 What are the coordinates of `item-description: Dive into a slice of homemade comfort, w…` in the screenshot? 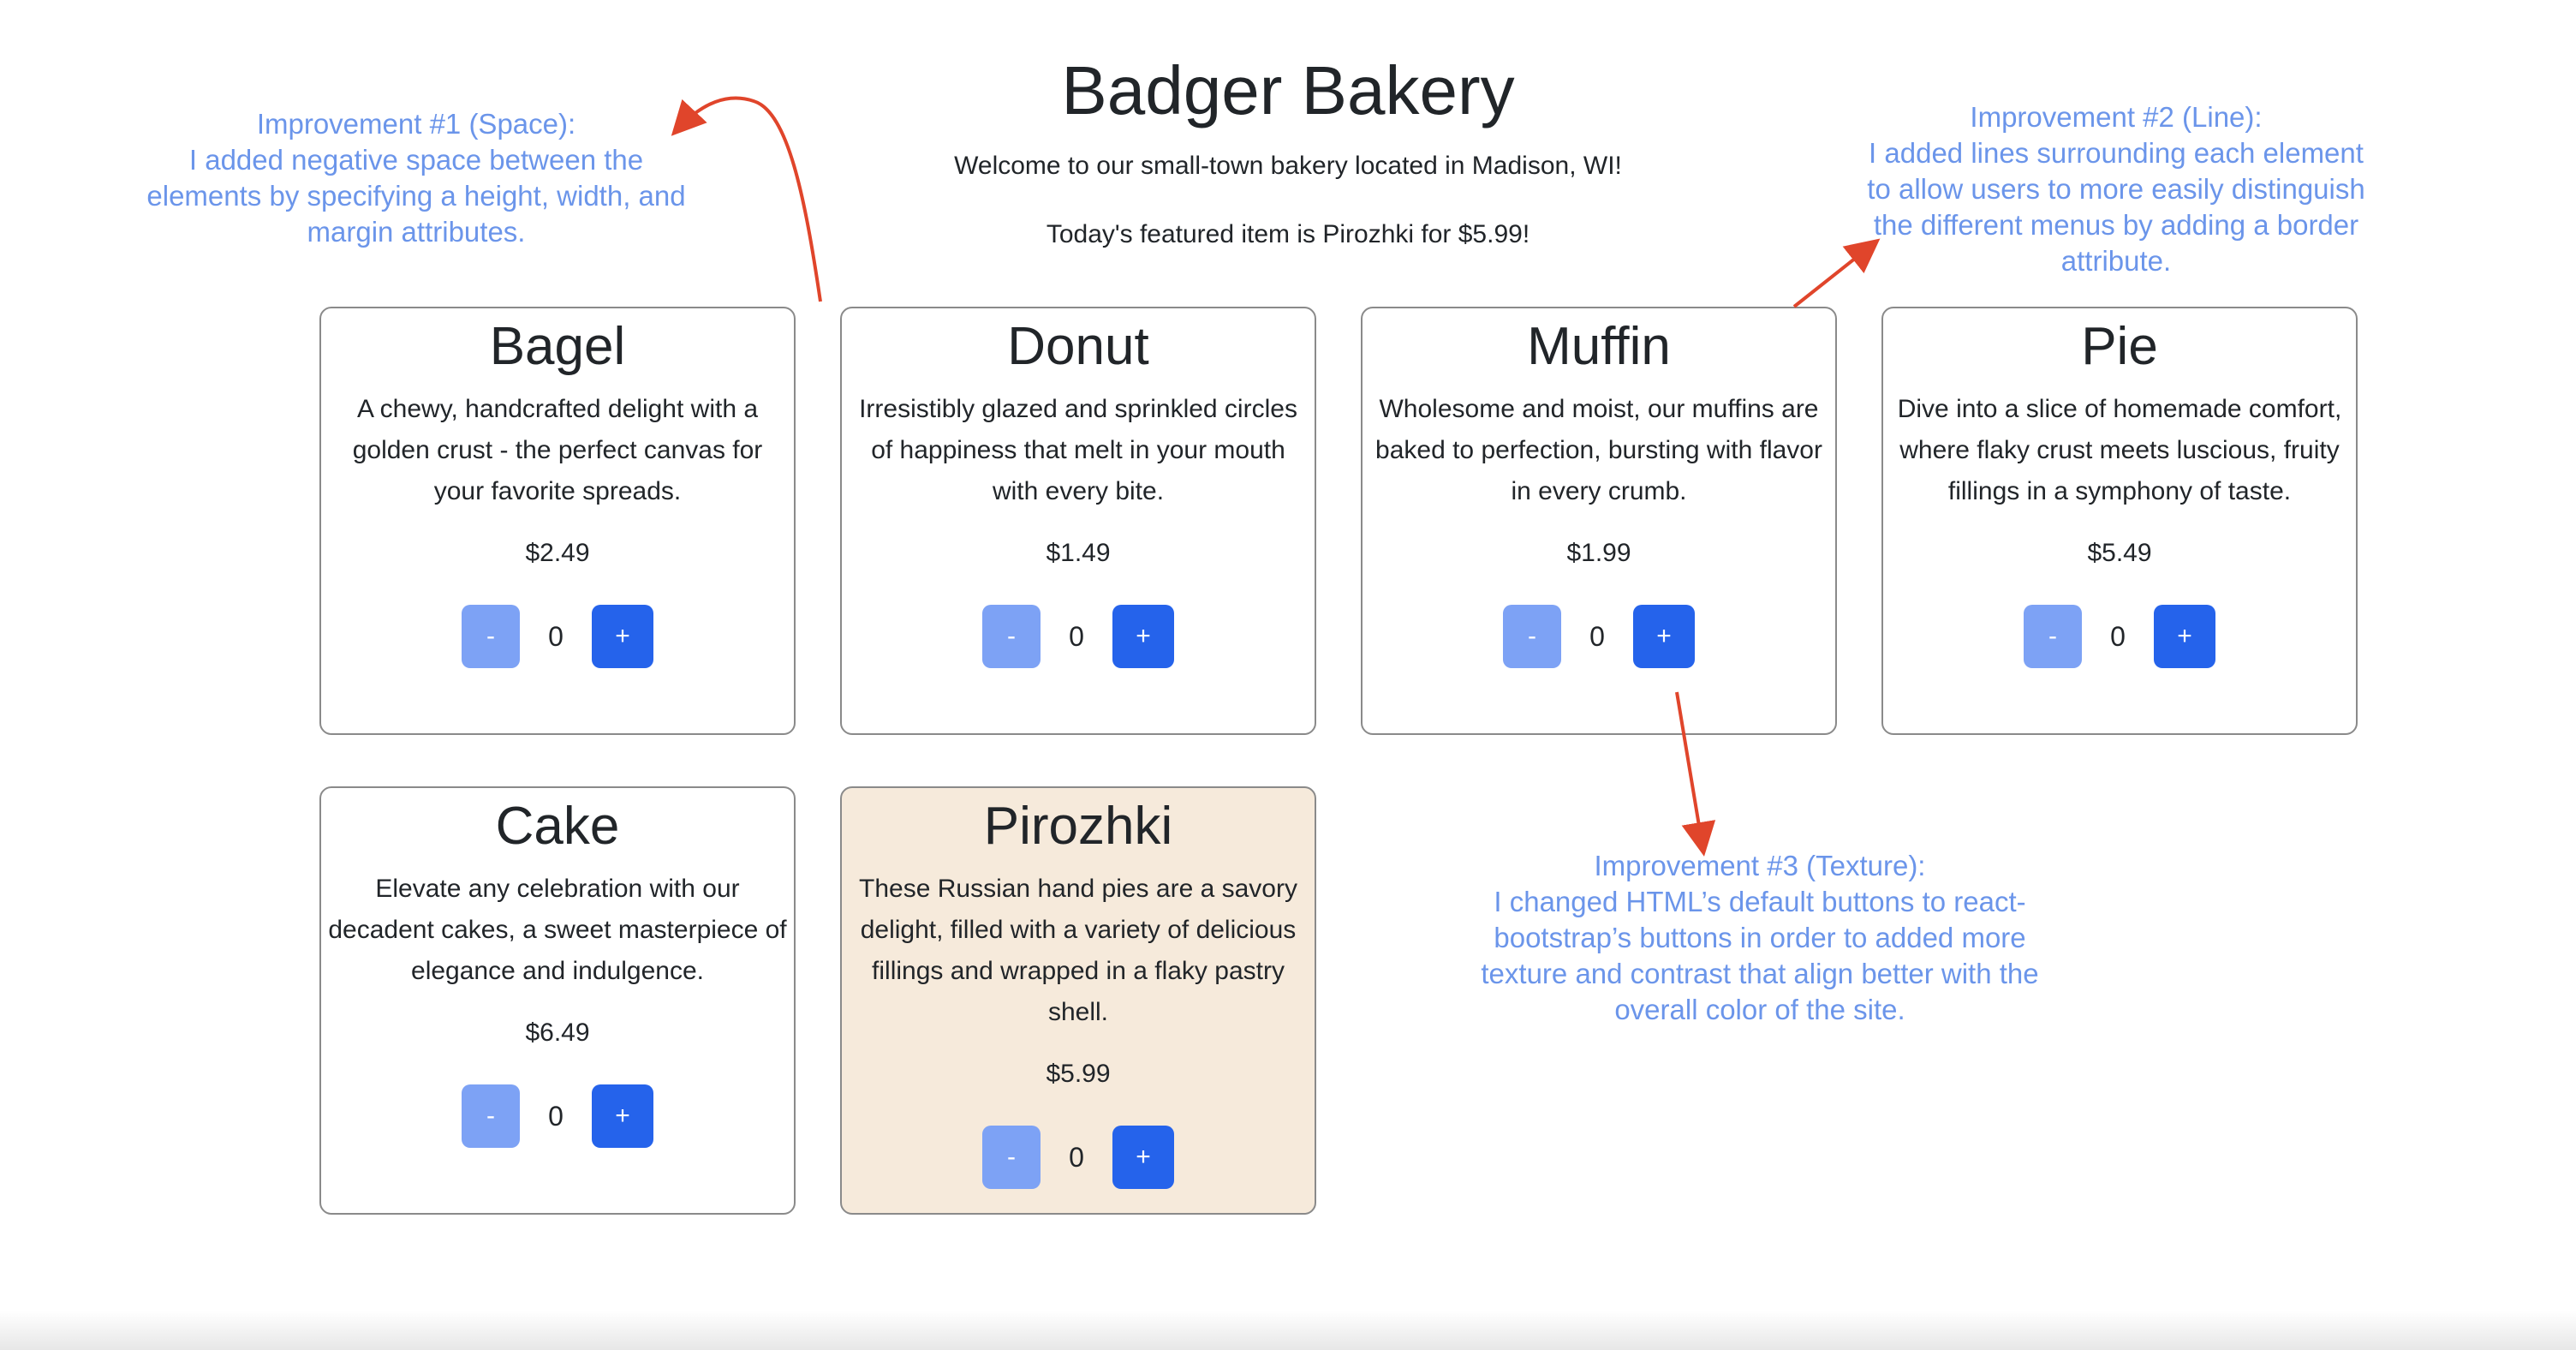 It's located at (2119, 450).